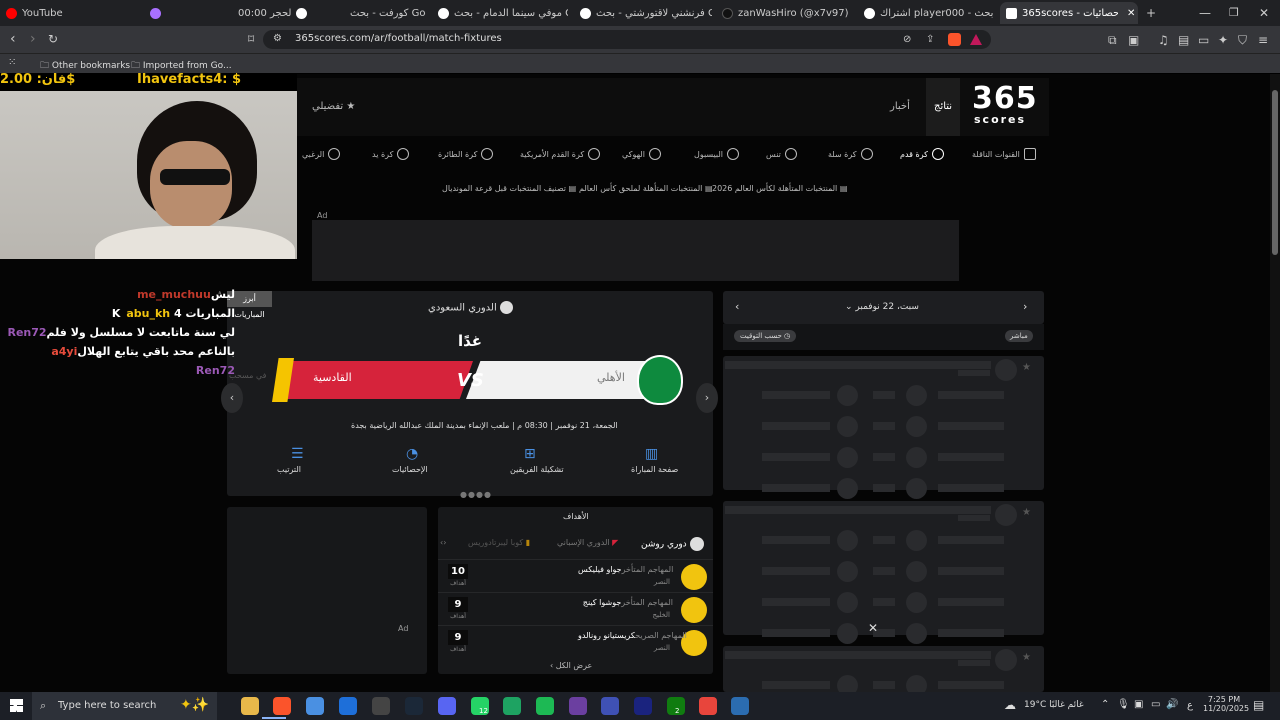 The image size is (1280, 720). I want to click on player-name: المهاجم المتأخرجوشوا كينج, so click(627, 602).